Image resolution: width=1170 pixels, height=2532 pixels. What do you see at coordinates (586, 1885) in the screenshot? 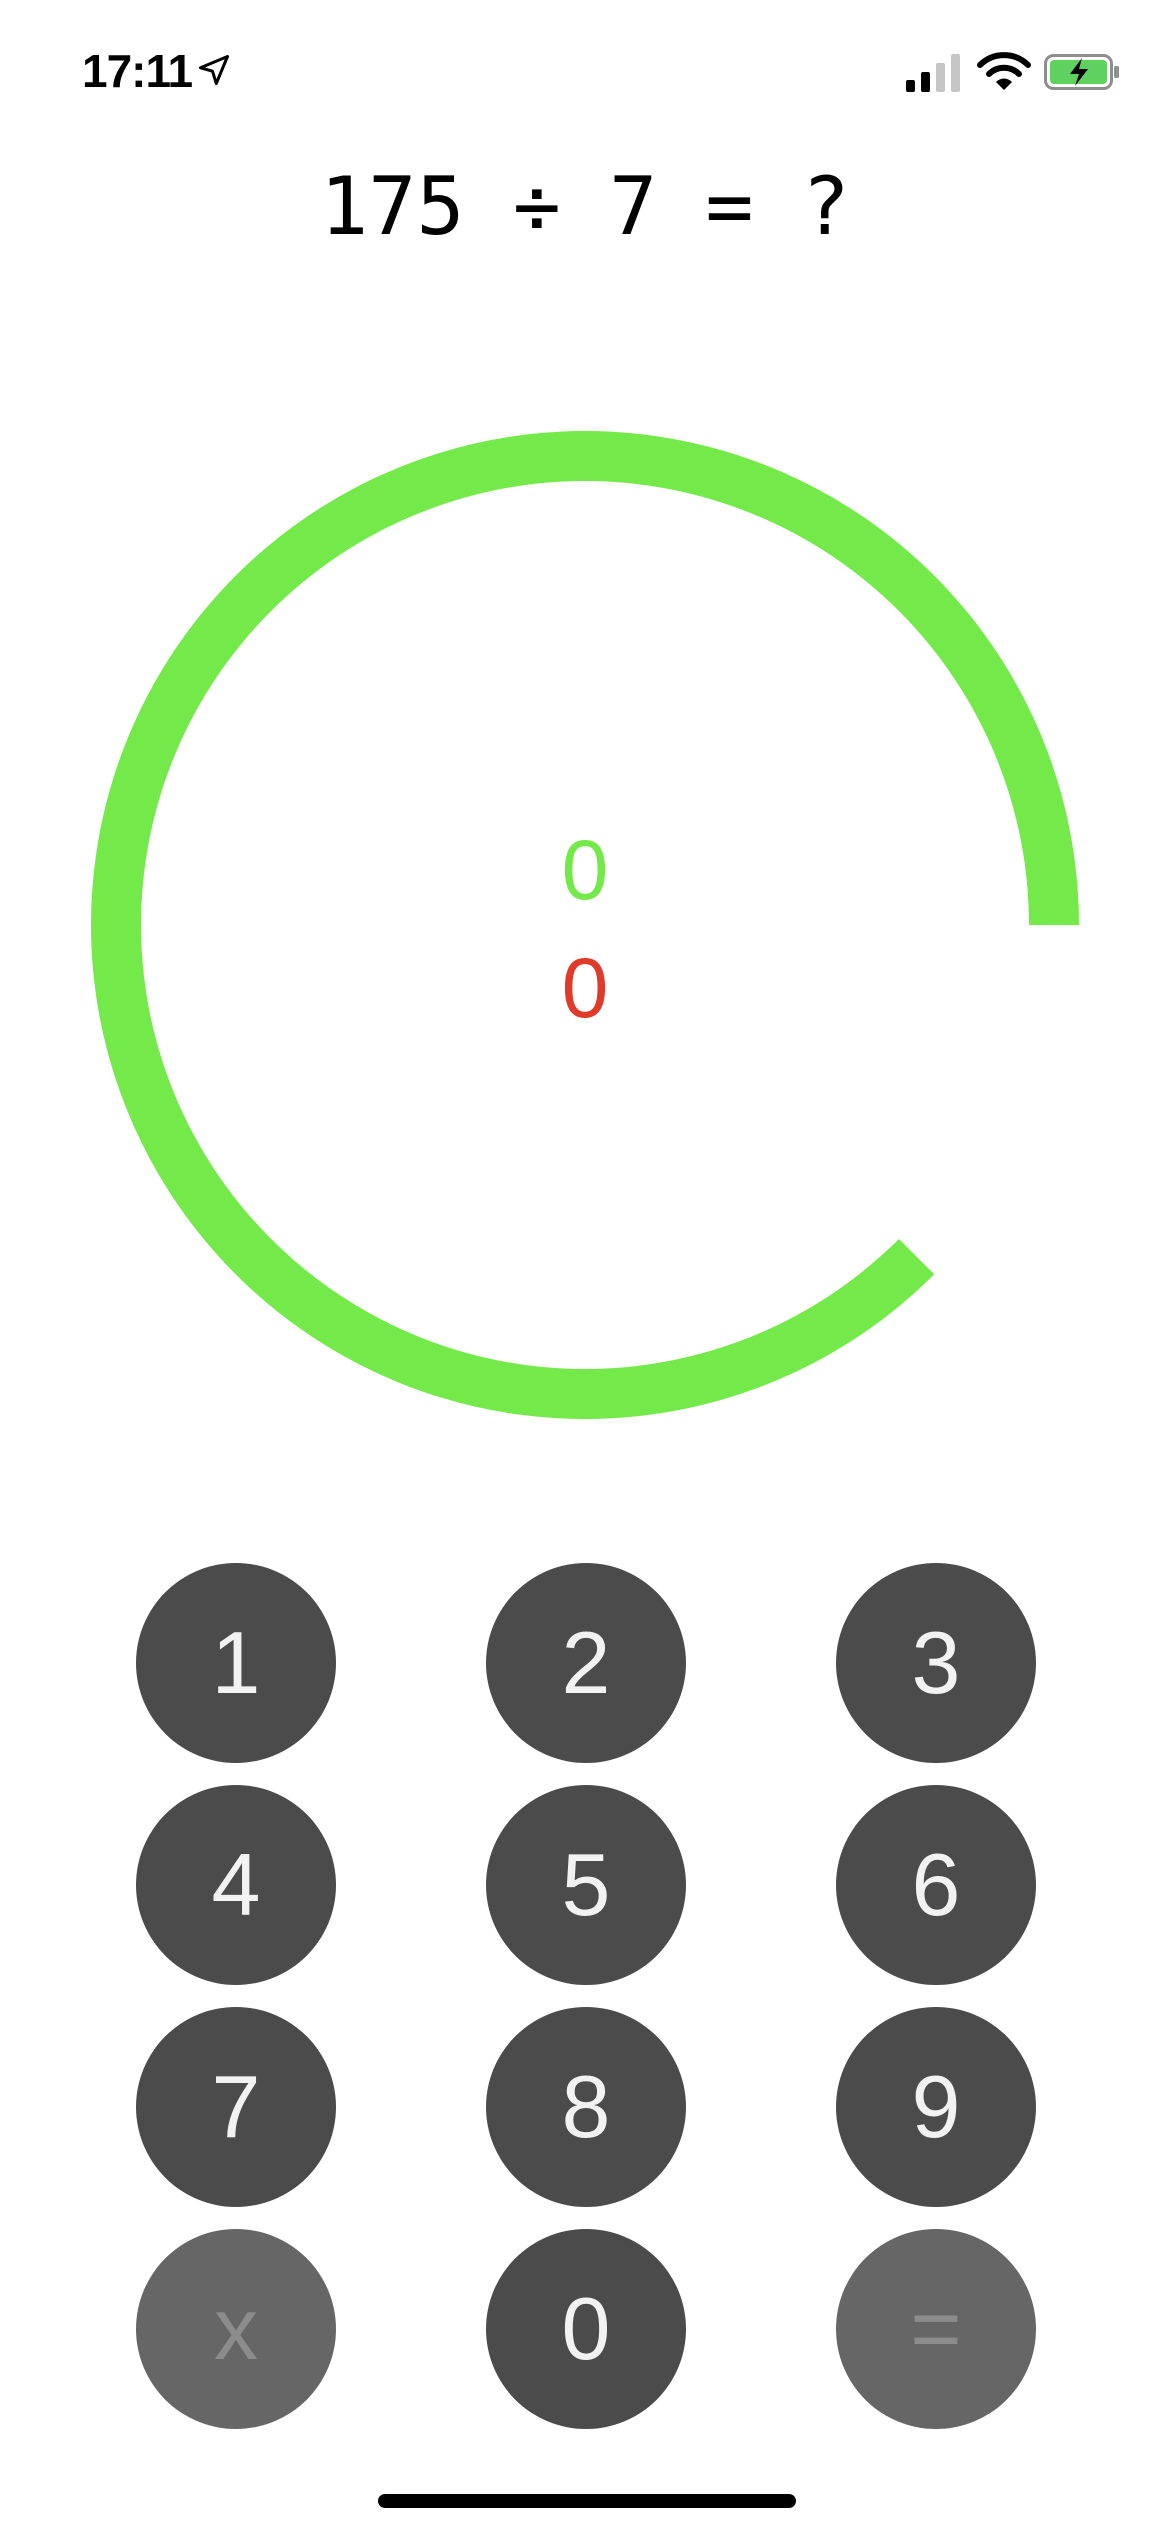
I see `key-5: 5` at bounding box center [586, 1885].